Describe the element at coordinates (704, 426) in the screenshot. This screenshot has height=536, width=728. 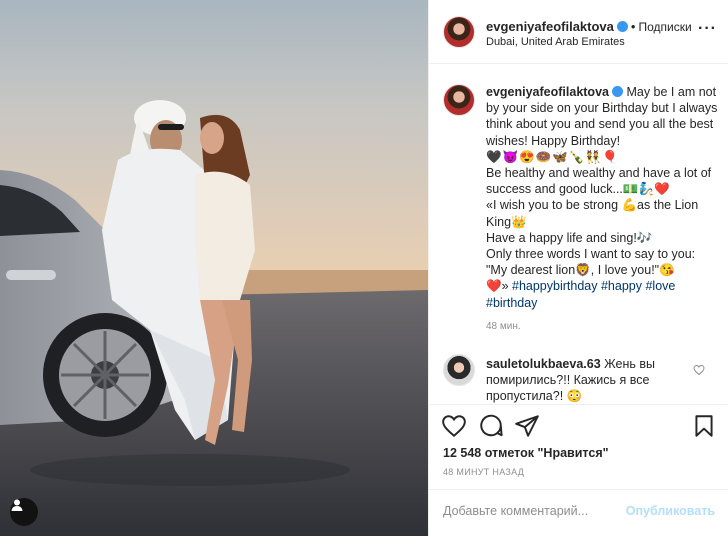
I see `bookmark-icon` at that location.